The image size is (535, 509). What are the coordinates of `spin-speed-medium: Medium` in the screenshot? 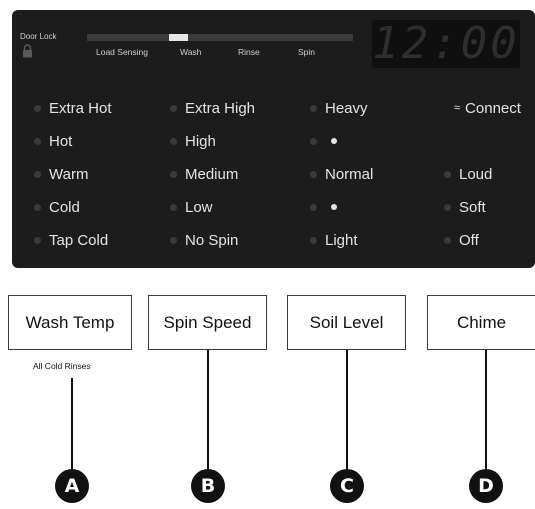 It's located at (204, 174).